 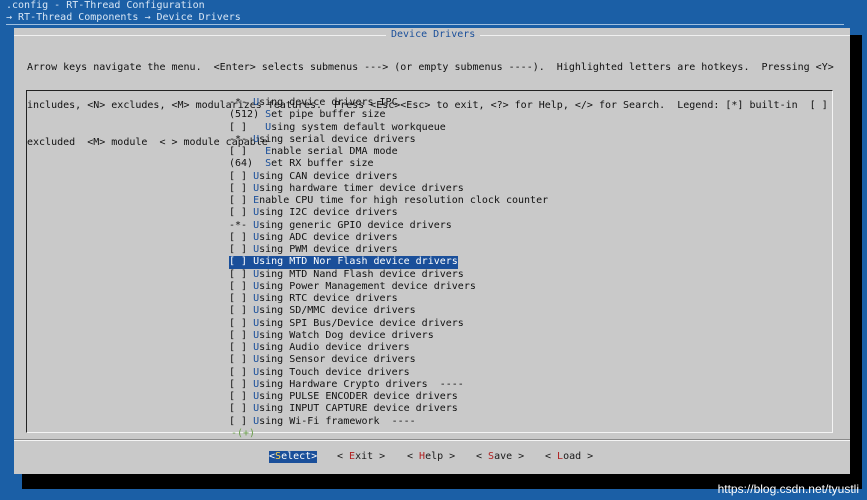 What do you see at coordinates (328, 176) in the screenshot?
I see `menu-item-label: sing CAN device drivers` at bounding box center [328, 176].